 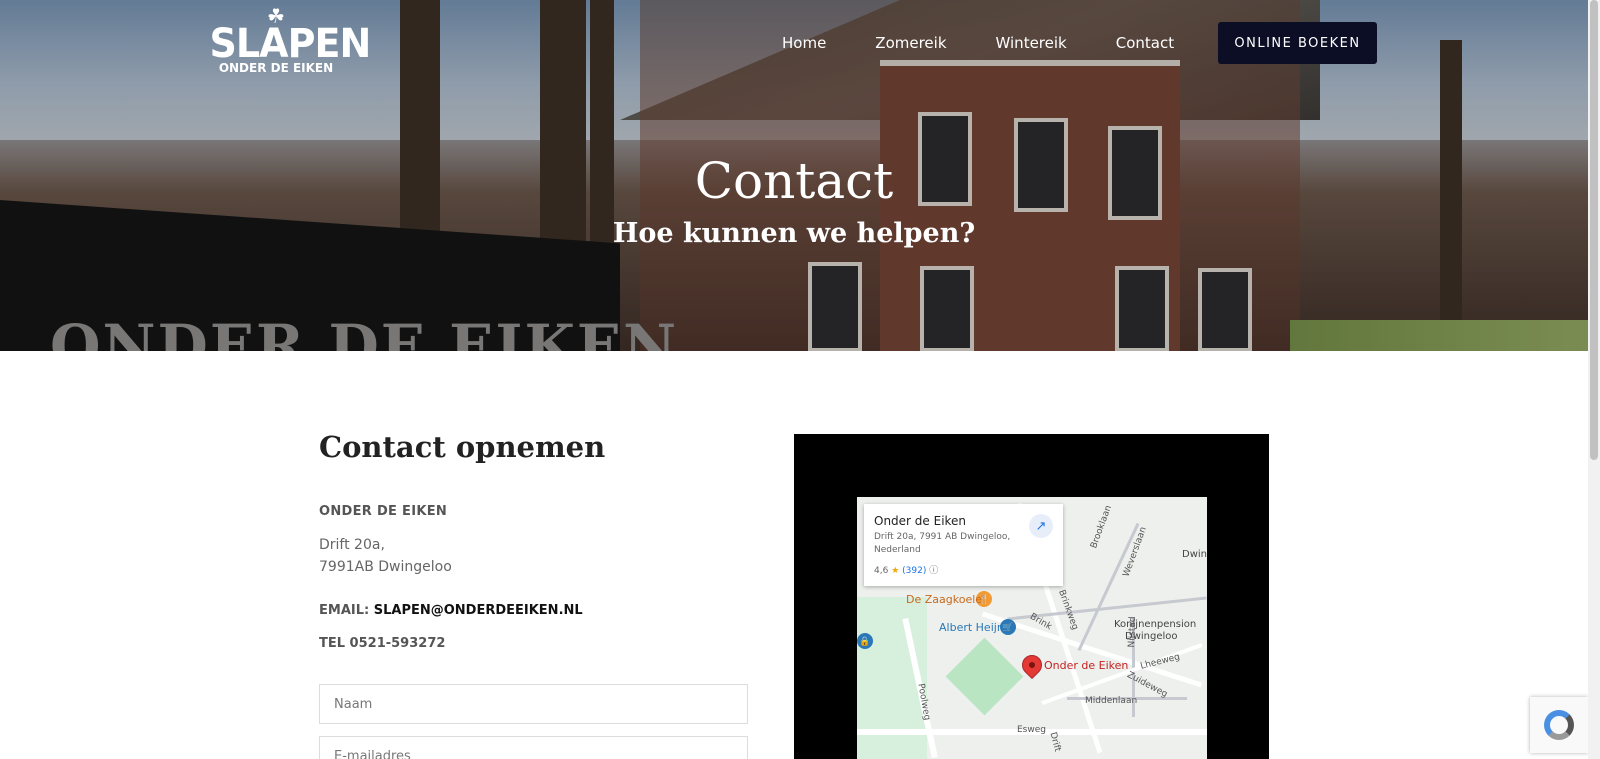 What do you see at coordinates (1594, 230) in the screenshot?
I see `scrollbar-thumb` at bounding box center [1594, 230].